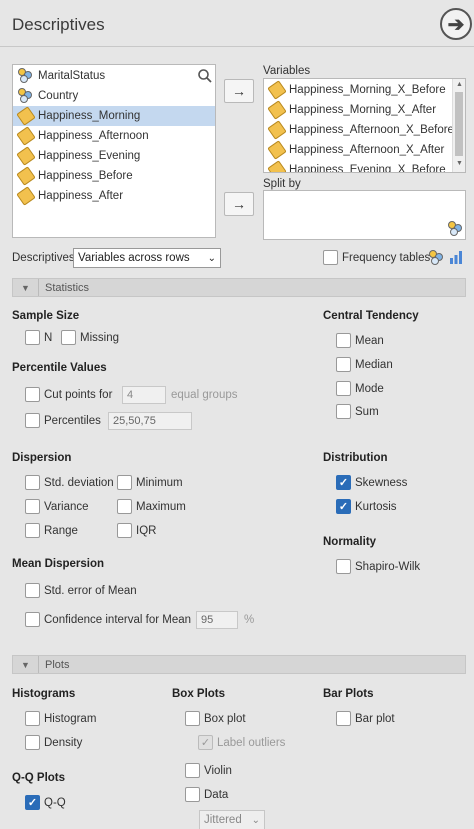 The image size is (474, 829). What do you see at coordinates (343, 388) in the screenshot?
I see `mode-checkbox` at bounding box center [343, 388].